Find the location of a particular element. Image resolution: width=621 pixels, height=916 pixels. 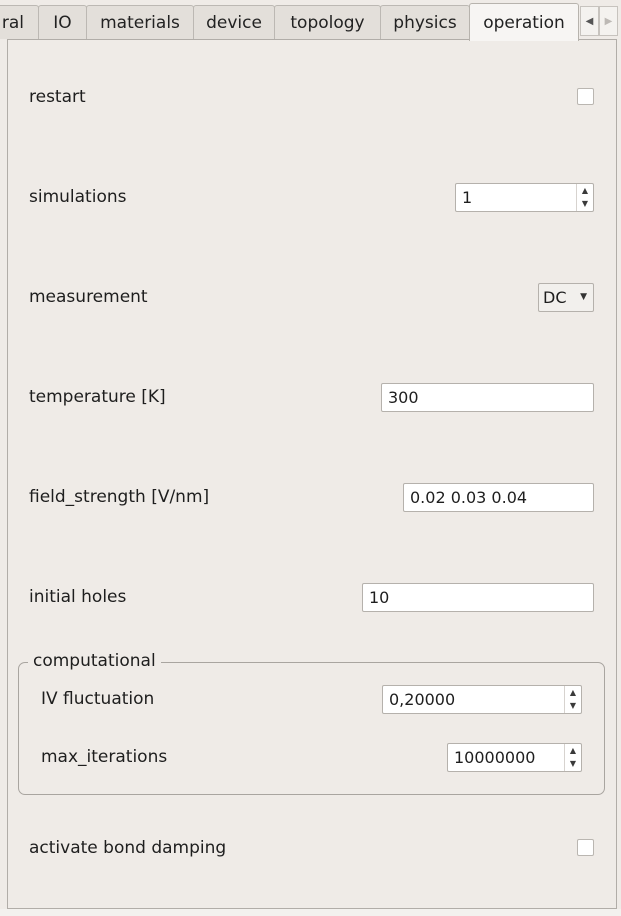

measurement-label: measurement is located at coordinates (88, 297).